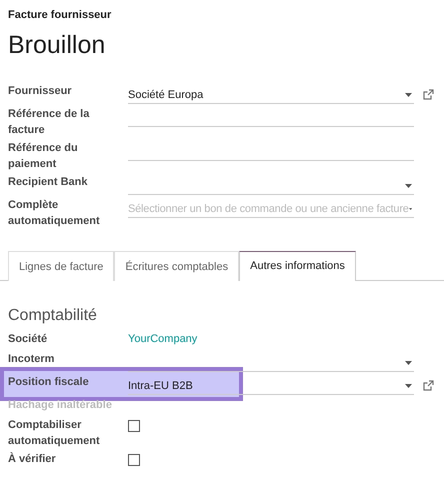 Image resolution: width=444 pixels, height=491 pixels. I want to click on field-label: Référence du paiement, so click(43, 156).